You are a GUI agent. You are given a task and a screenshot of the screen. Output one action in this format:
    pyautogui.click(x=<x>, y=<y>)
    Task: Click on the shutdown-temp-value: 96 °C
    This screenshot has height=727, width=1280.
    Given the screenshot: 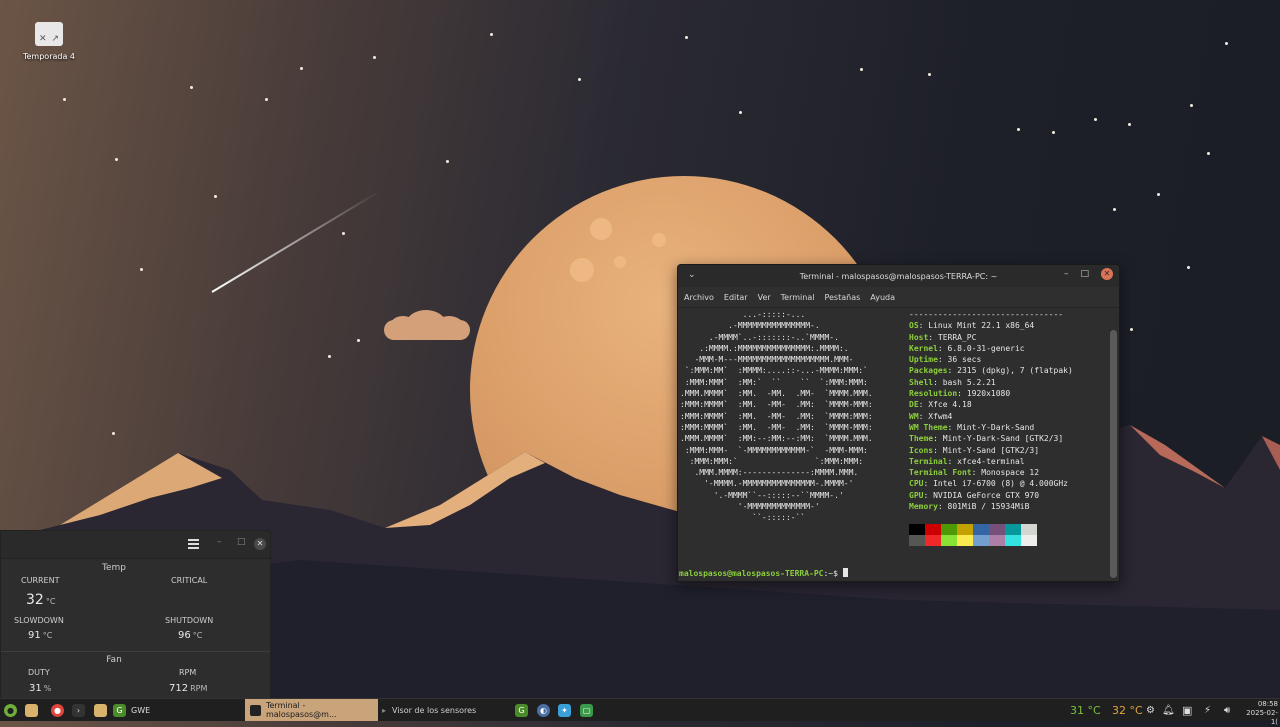 What is the action you would take?
    pyautogui.click(x=190, y=635)
    